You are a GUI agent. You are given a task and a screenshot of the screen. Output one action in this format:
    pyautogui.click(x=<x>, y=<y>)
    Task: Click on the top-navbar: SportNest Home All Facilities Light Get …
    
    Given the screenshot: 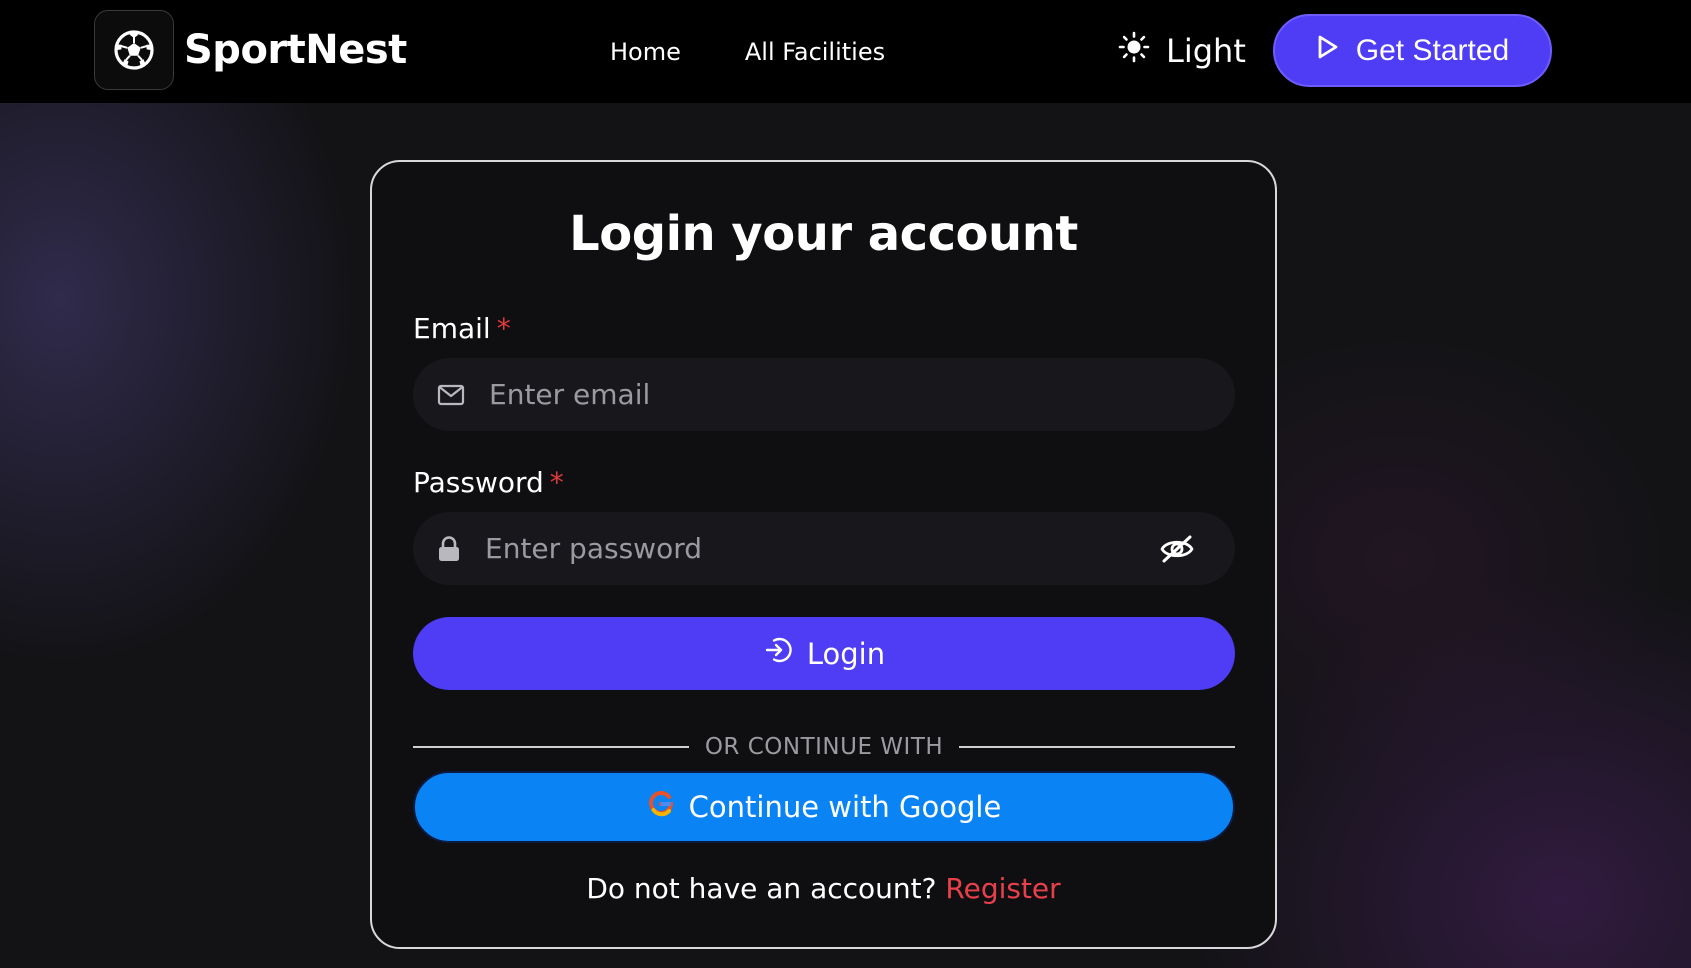 What is the action you would take?
    pyautogui.click(x=845, y=51)
    